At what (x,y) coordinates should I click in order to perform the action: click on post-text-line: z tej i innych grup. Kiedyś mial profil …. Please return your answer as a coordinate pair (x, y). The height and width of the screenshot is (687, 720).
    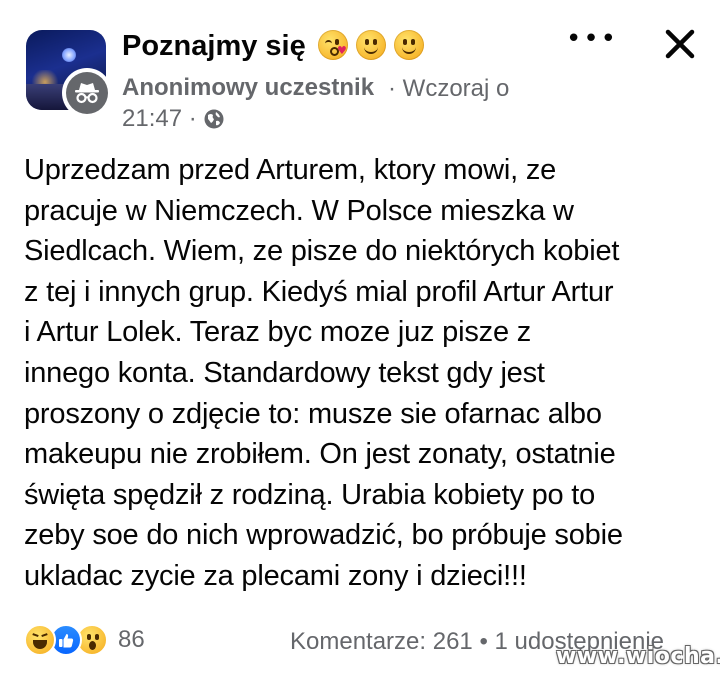
    Looking at the image, I should click on (319, 291).